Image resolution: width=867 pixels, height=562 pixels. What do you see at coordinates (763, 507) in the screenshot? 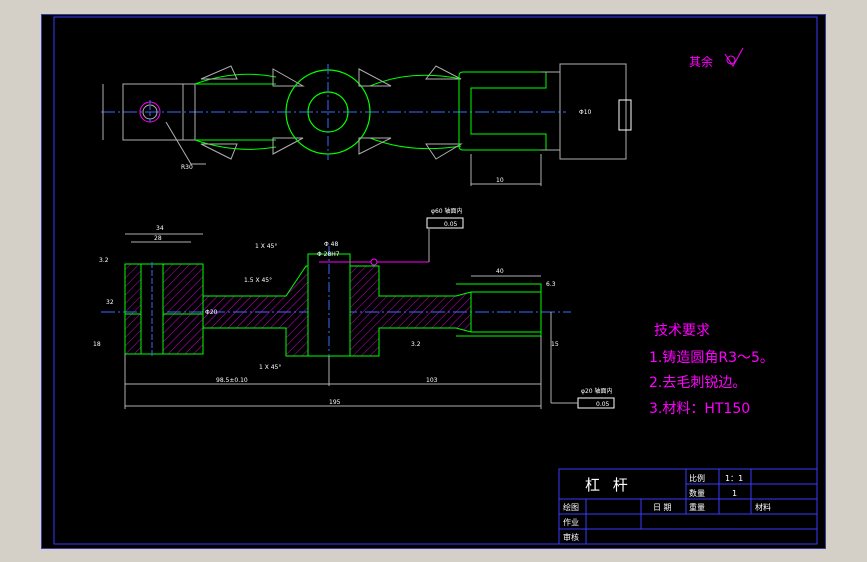
I see `tb-material-label: 材料` at bounding box center [763, 507].